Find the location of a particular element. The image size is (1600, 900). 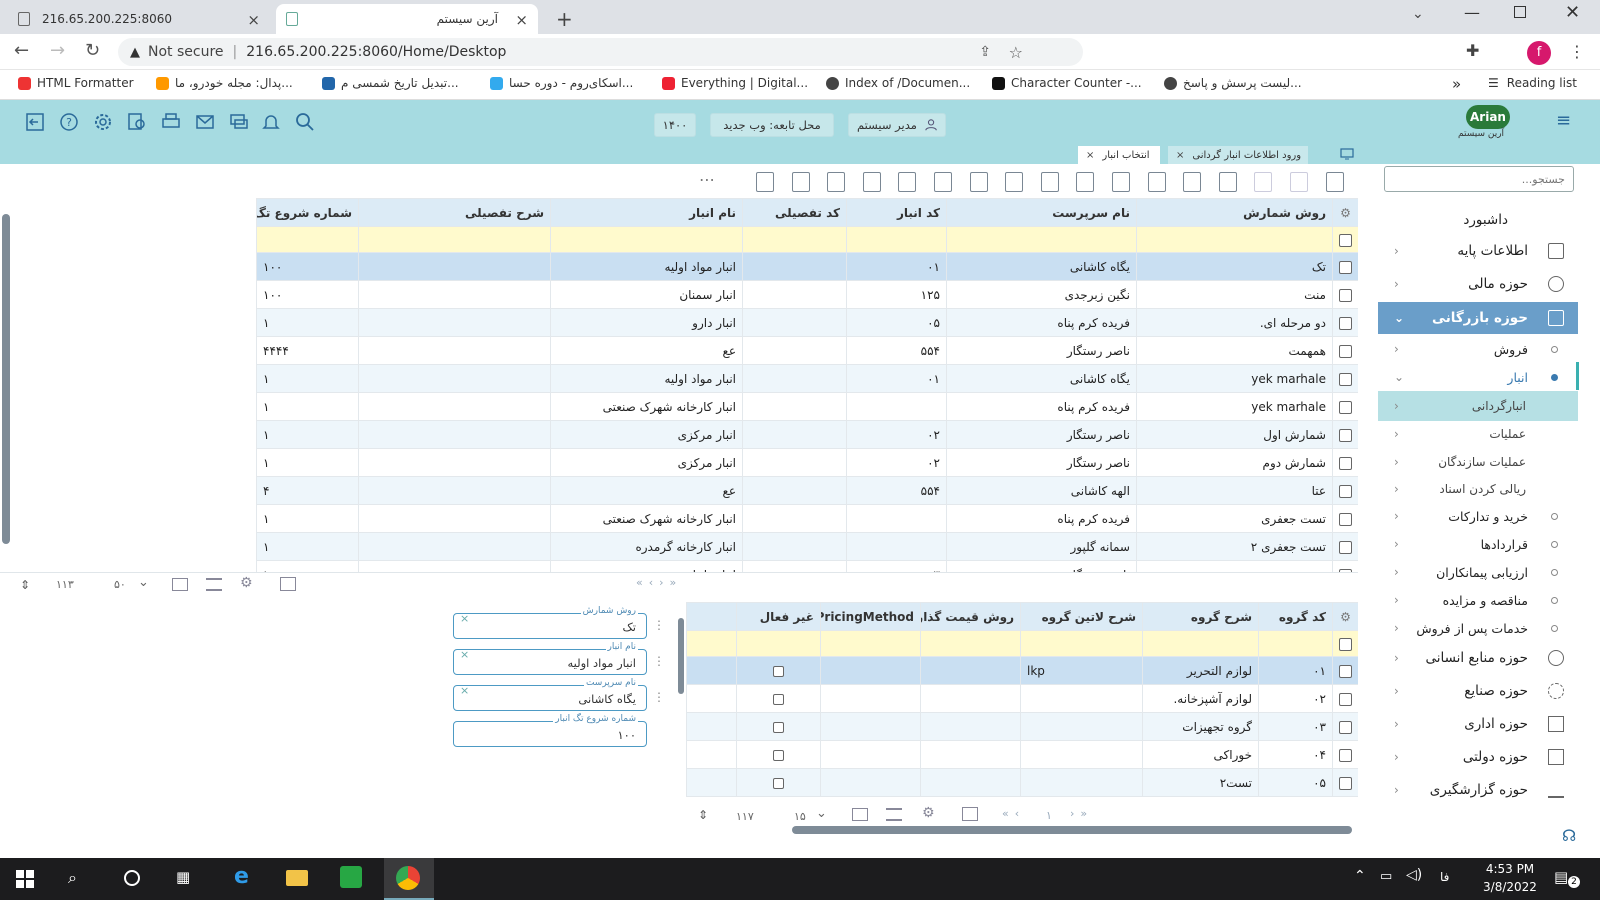

export-icon is located at coordinates (288, 584).